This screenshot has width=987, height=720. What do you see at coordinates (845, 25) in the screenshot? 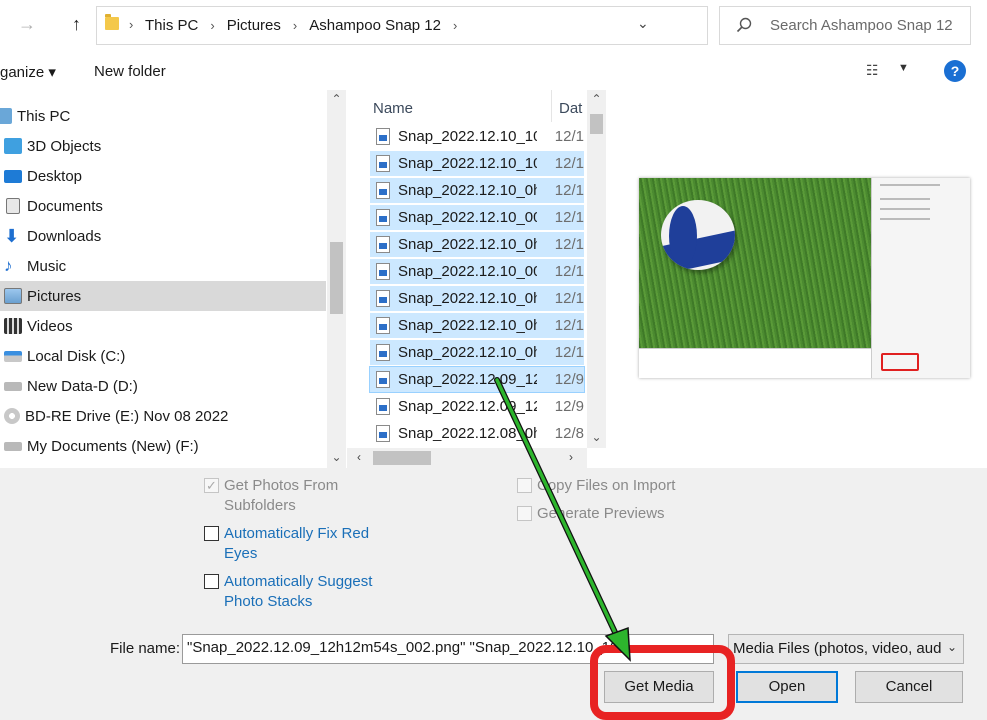
I see `search-input: Search Ashampoo Snap 12` at bounding box center [845, 25].